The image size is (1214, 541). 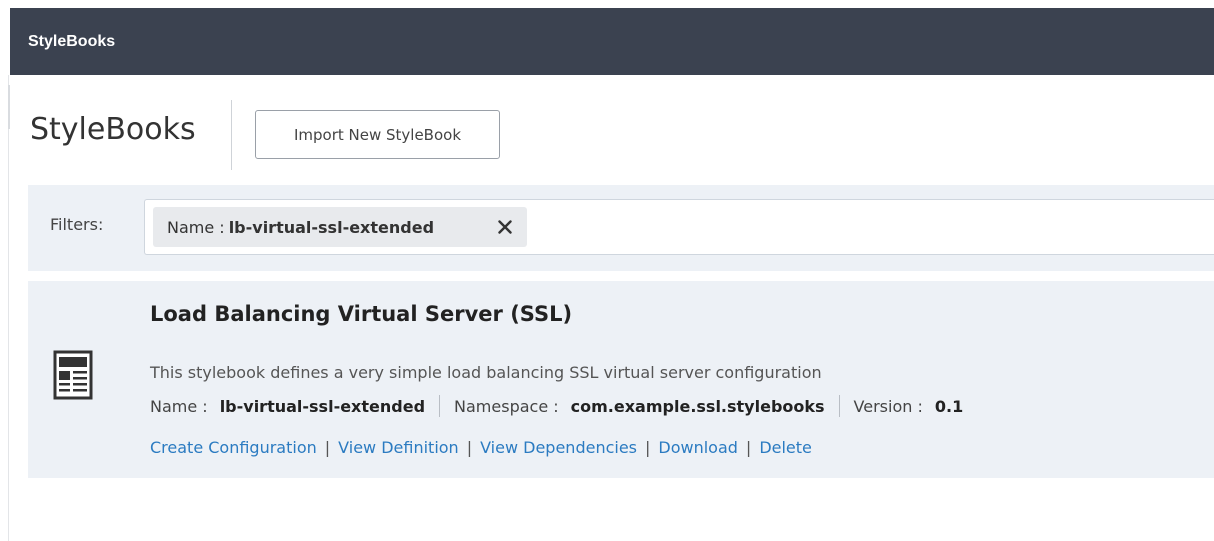 I want to click on filter-chip-value: lb-virtual-ssl-extended, so click(x=331, y=227).